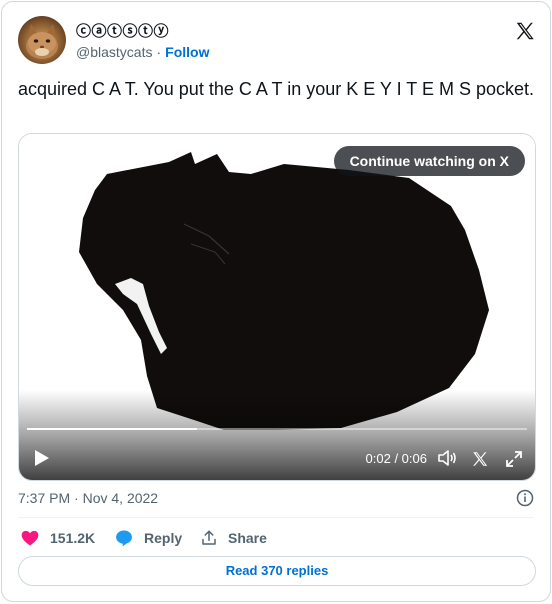 The width and height of the screenshot is (552, 604). Describe the element at coordinates (44, 498) in the screenshot. I see `tweet-time: 7:37 PM` at that location.